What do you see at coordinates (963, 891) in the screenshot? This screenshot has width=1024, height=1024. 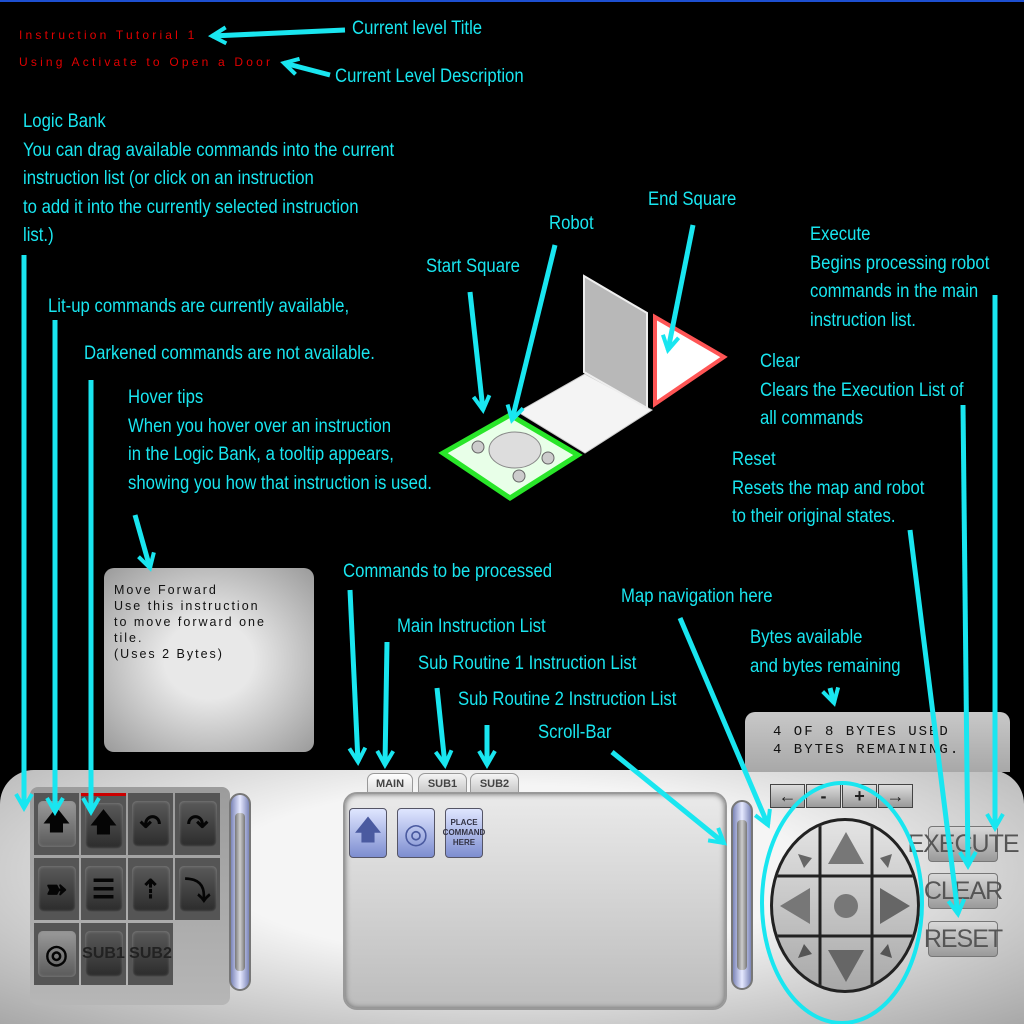 I see `clear-button: CLEAR` at bounding box center [963, 891].